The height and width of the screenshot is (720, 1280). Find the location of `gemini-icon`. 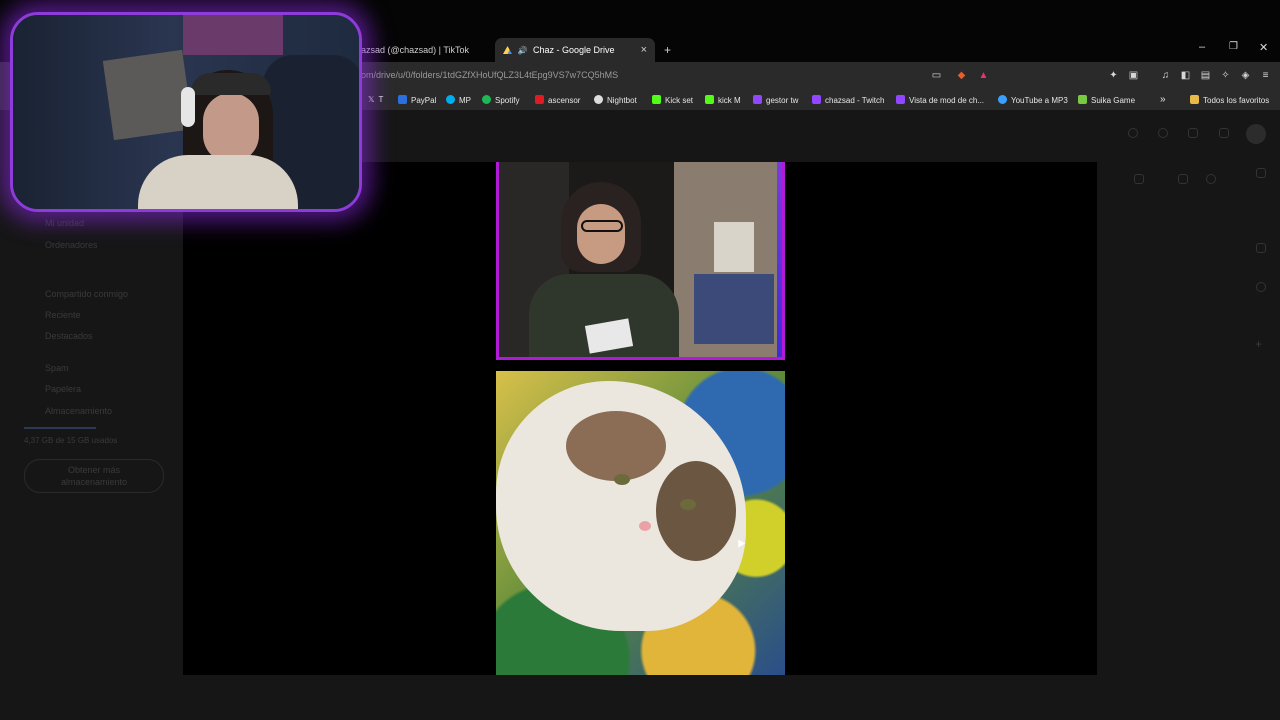

gemini-icon is located at coordinates (1193, 133).